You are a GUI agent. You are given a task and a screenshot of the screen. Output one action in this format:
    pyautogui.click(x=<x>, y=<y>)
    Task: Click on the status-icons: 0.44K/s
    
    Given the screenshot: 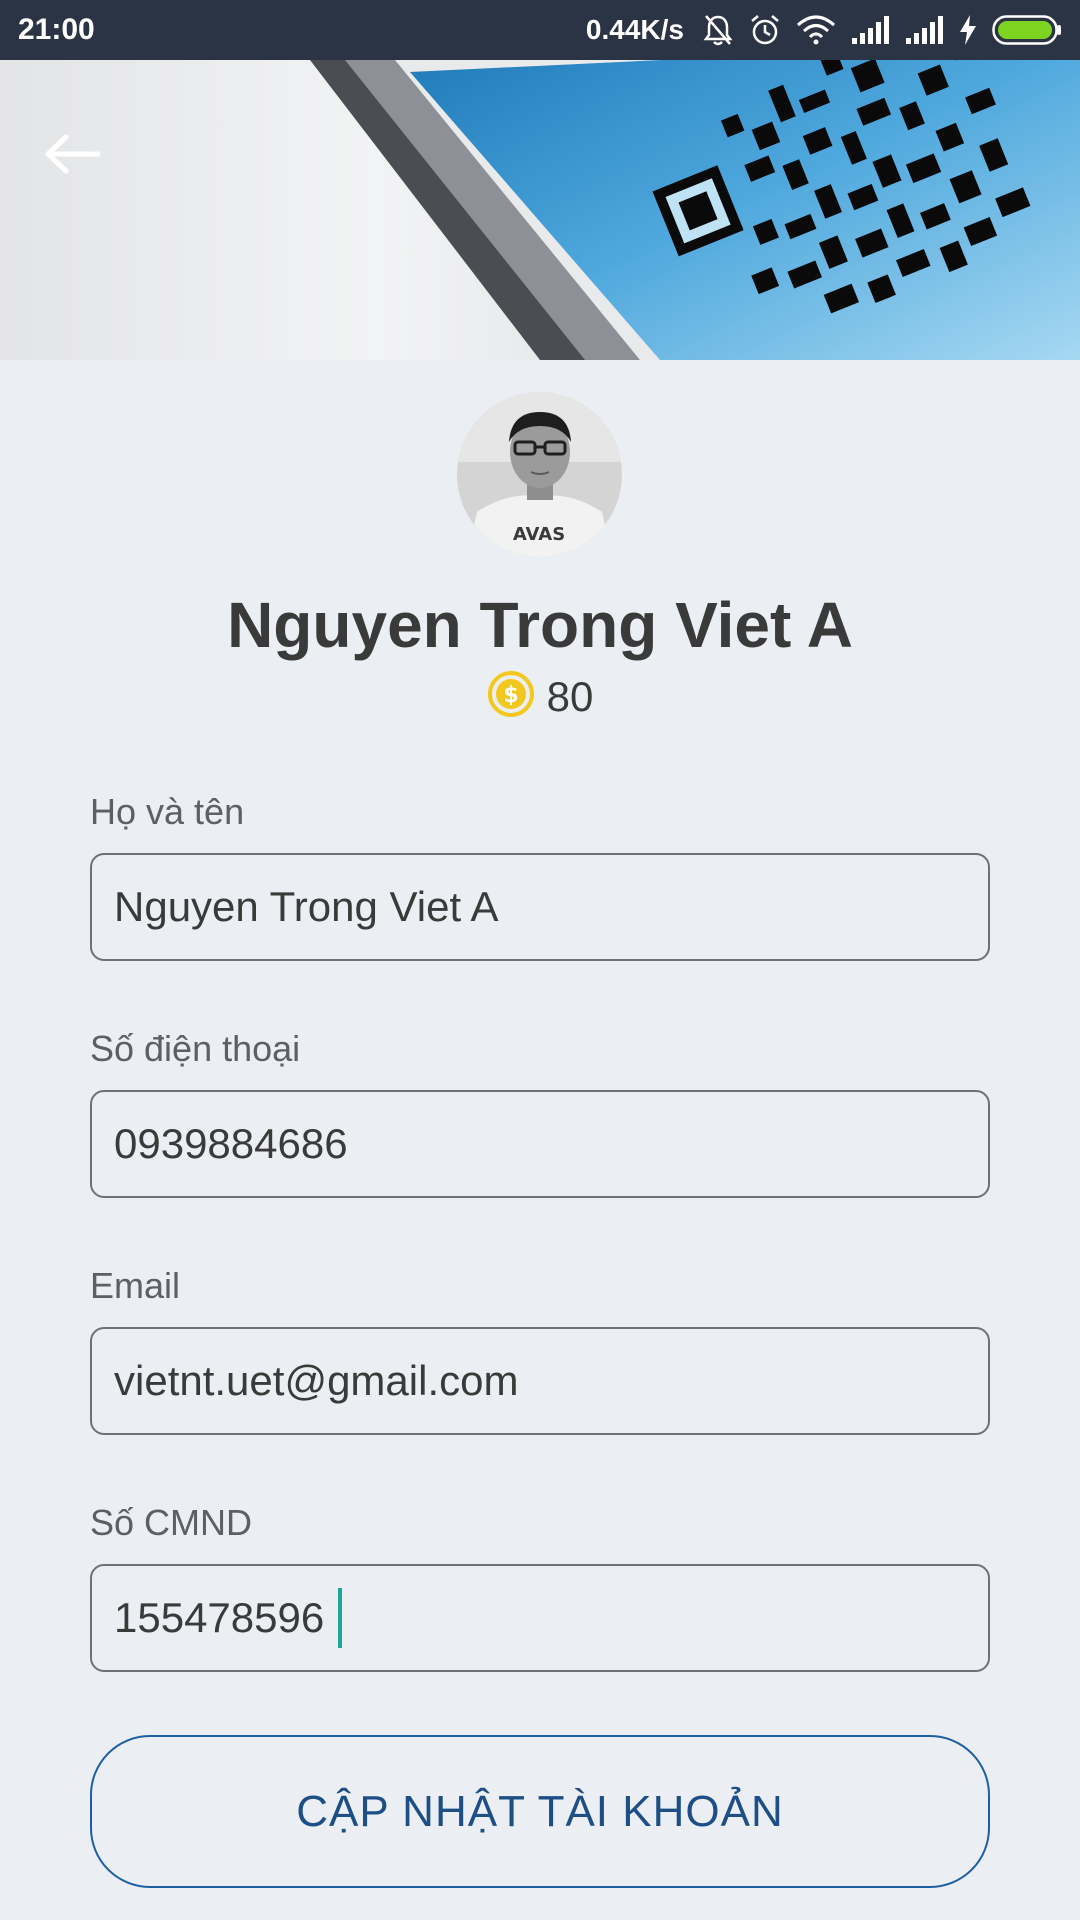 What is the action you would take?
    pyautogui.click(x=824, y=30)
    